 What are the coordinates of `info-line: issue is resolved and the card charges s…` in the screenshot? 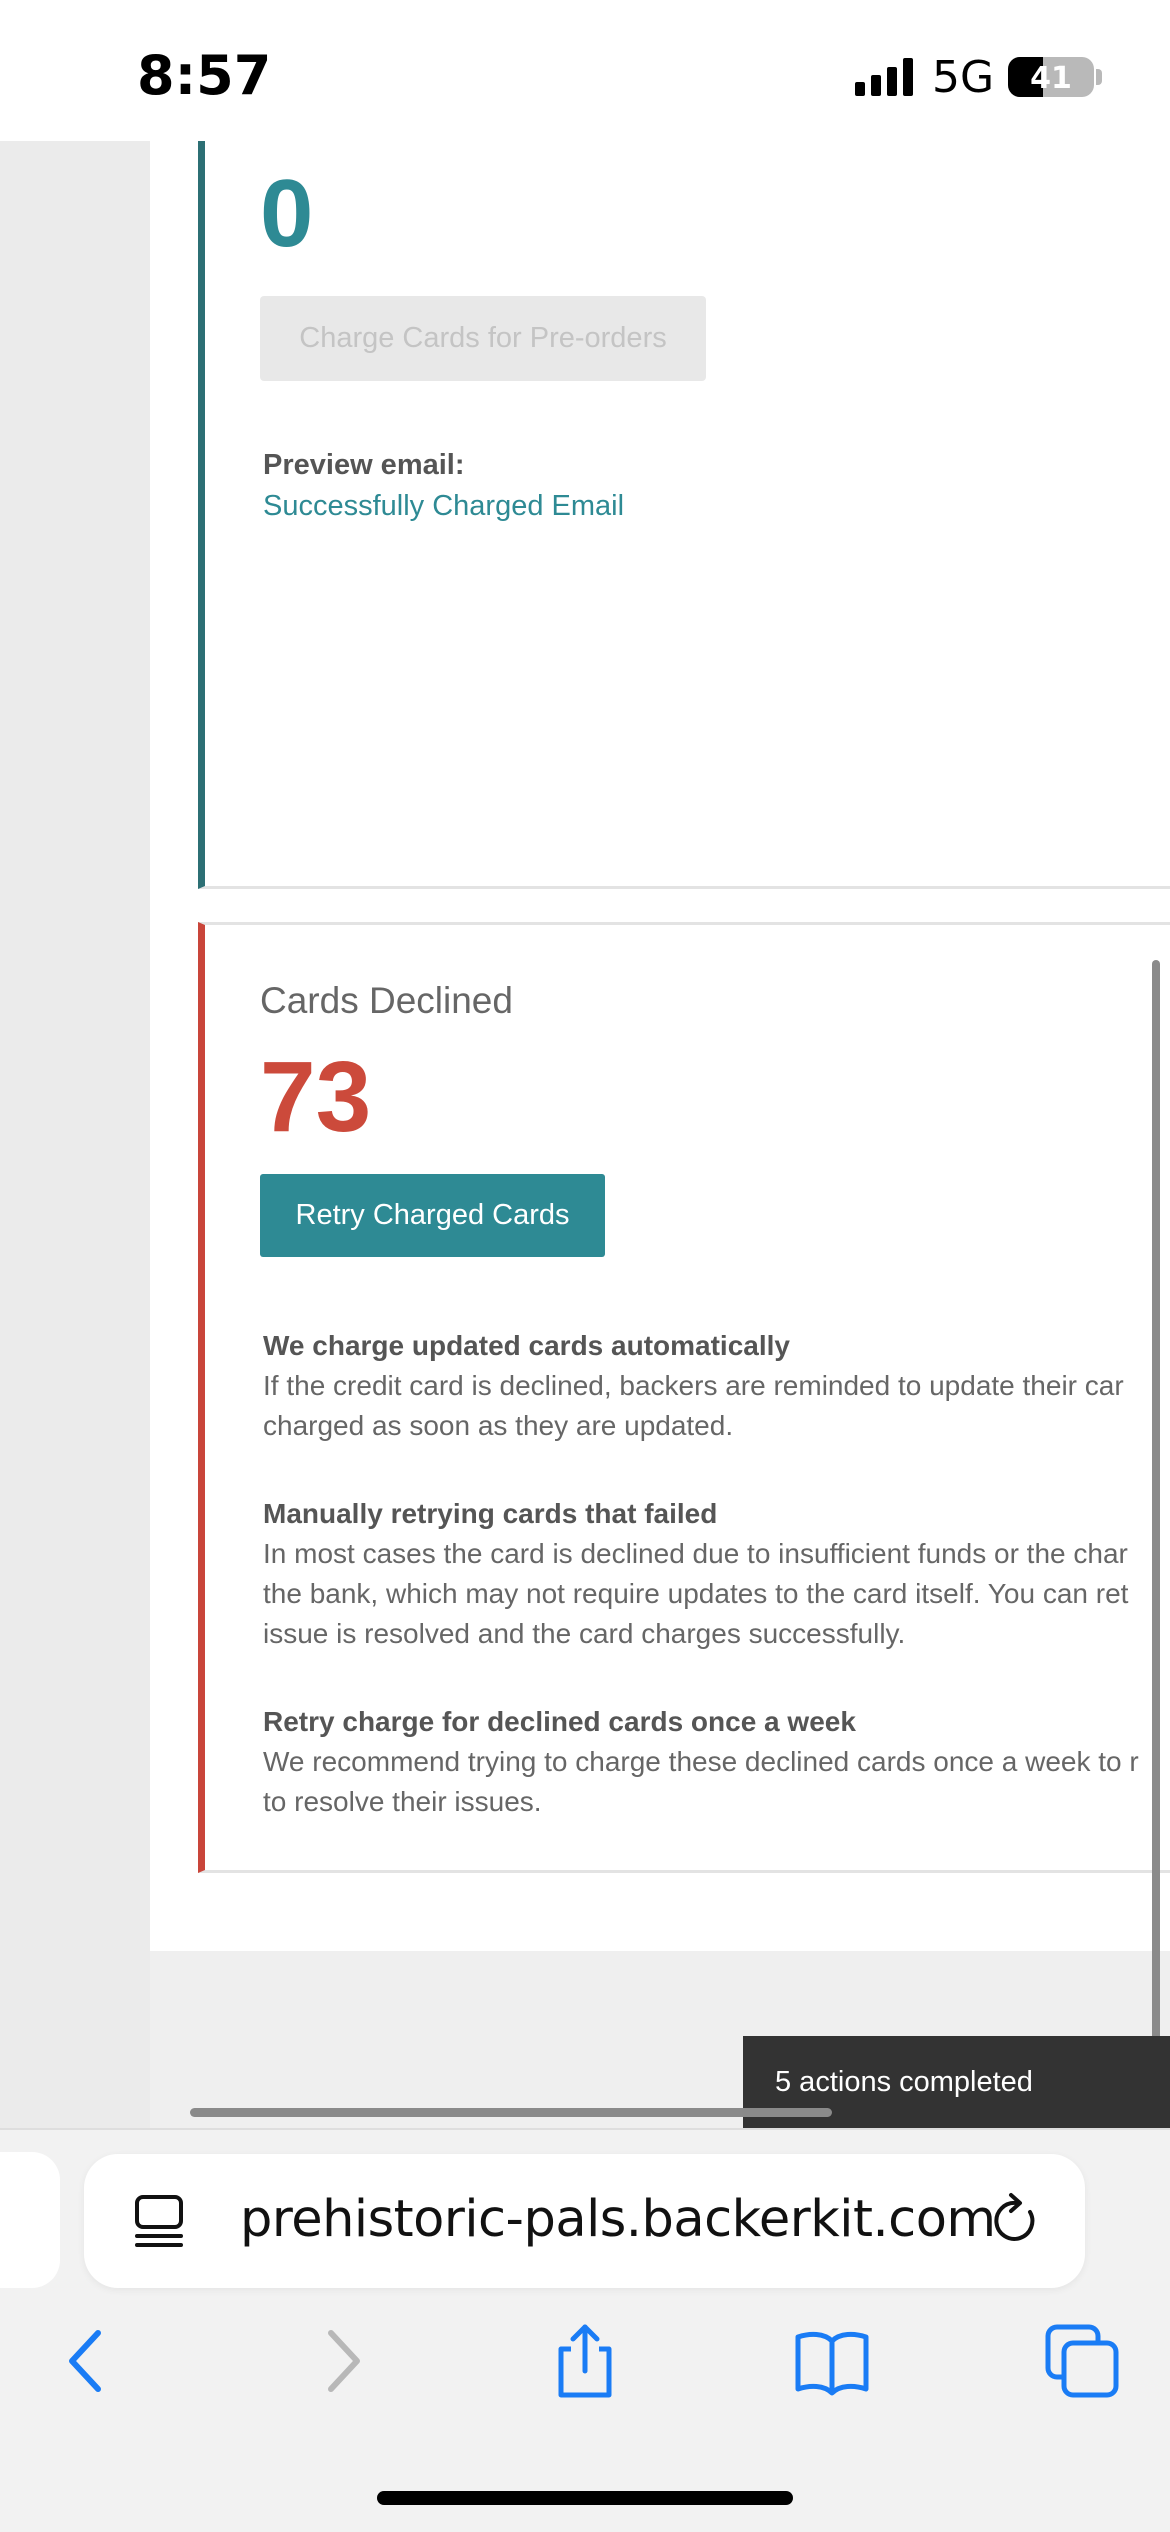 It's located at (584, 1633).